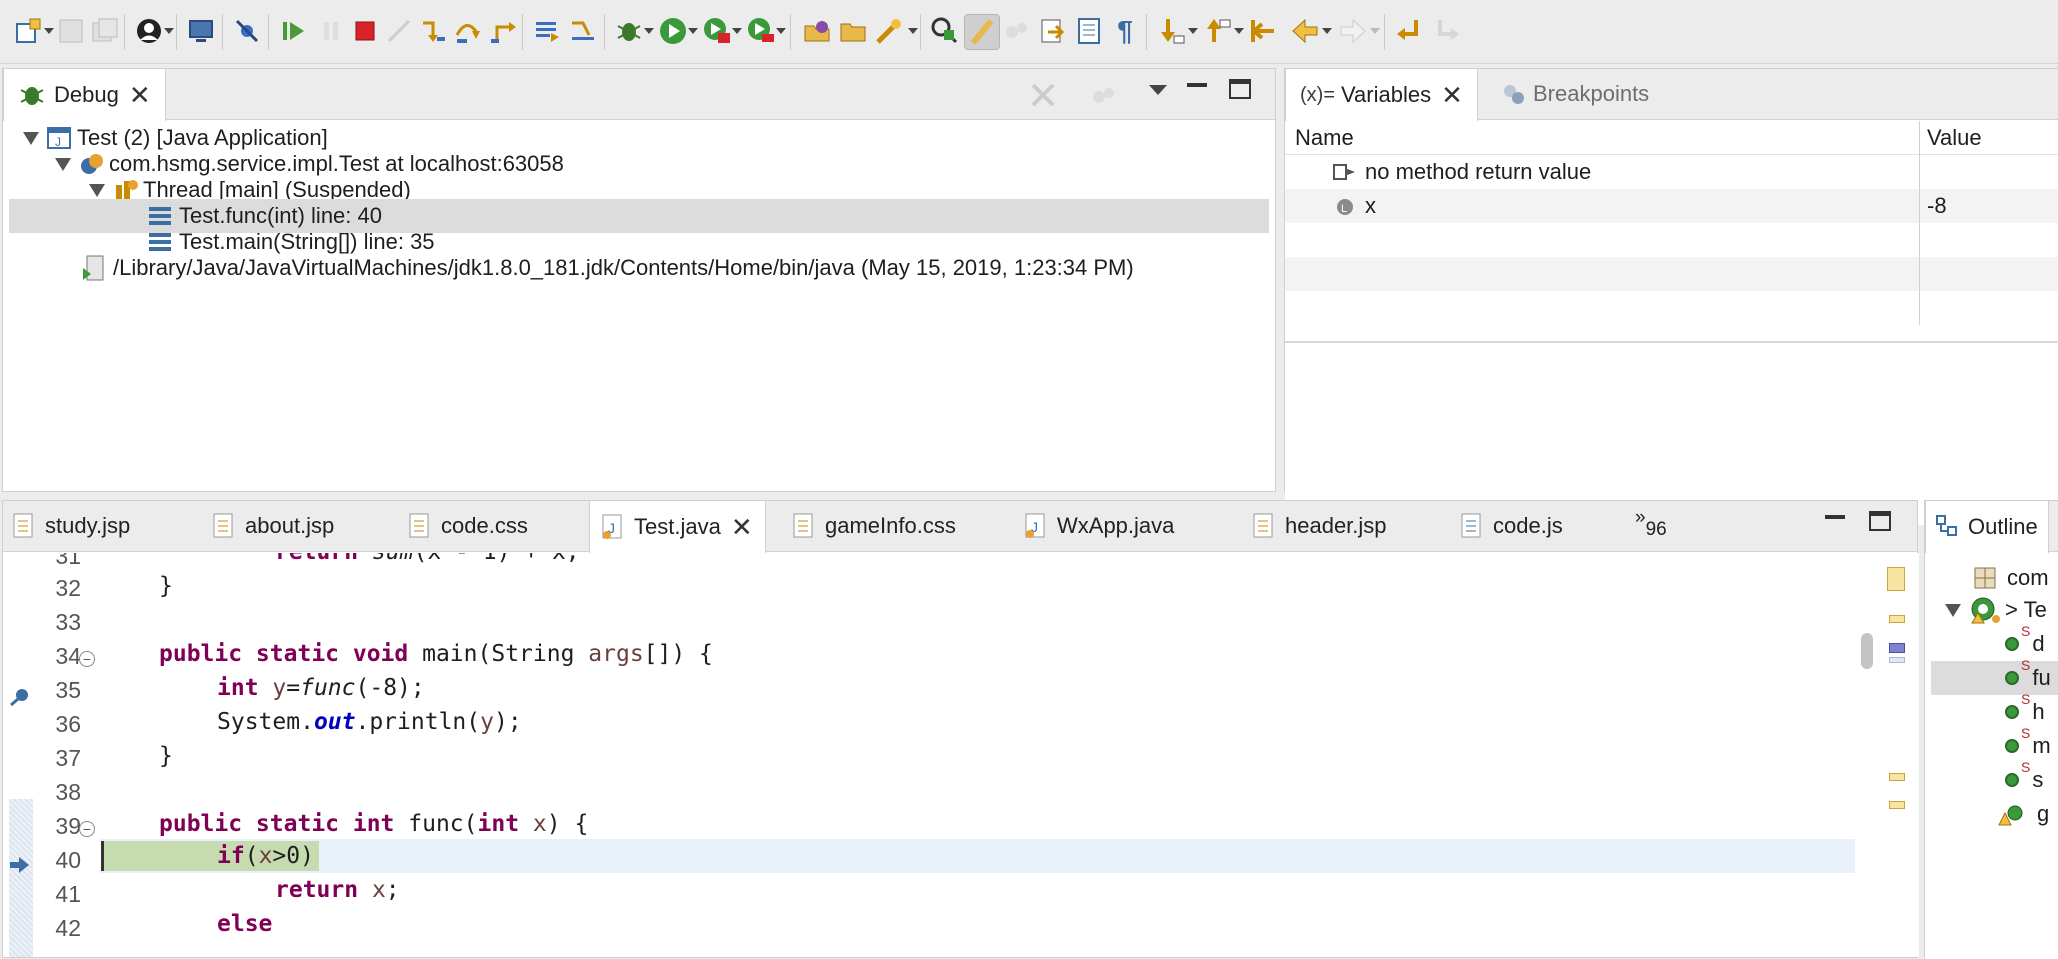 Image resolution: width=2058 pixels, height=959 pixels. What do you see at coordinates (201, 31) in the screenshot?
I see `terminal-icon` at bounding box center [201, 31].